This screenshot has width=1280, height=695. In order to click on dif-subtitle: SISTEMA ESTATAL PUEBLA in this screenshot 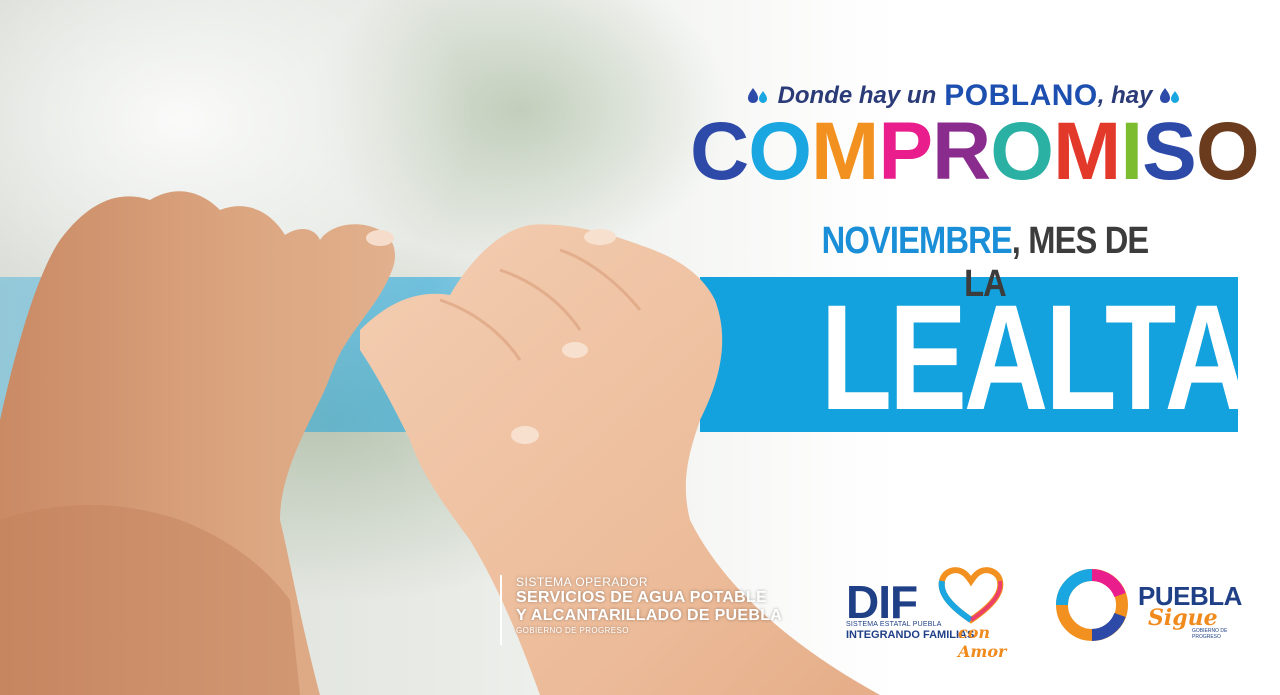, I will do `click(894, 624)`.